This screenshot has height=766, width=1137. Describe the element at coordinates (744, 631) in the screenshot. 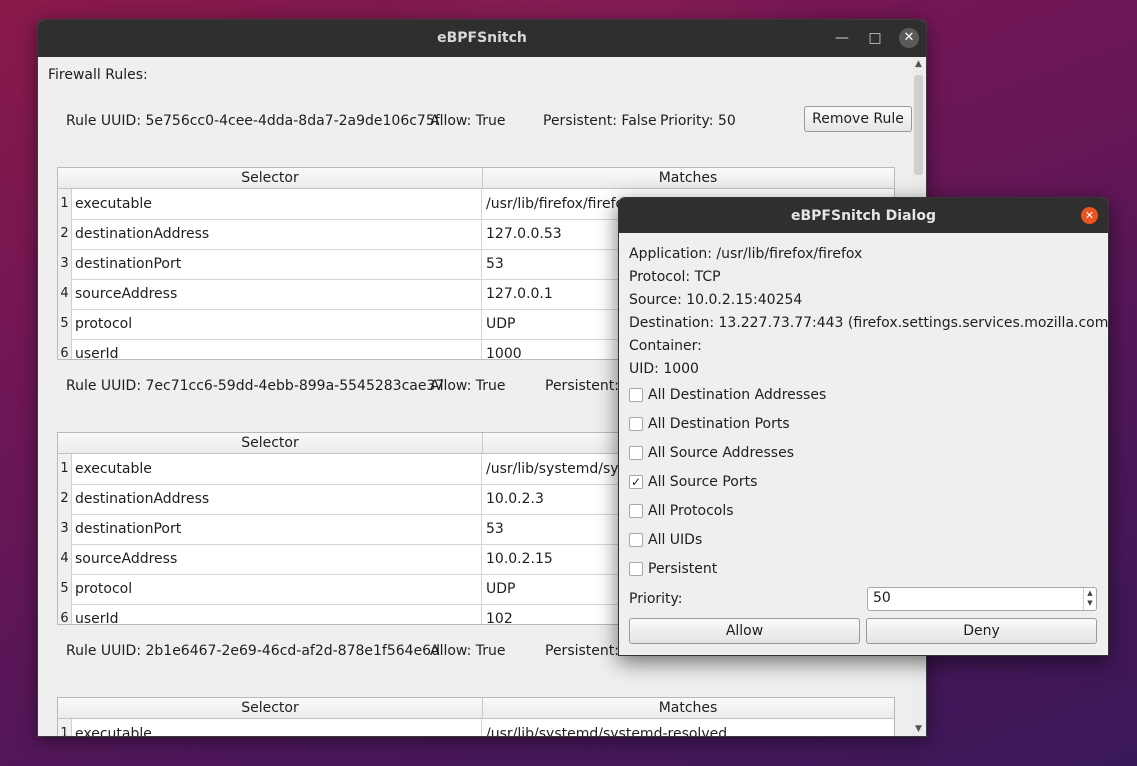

I see `allow-button: Allow` at that location.